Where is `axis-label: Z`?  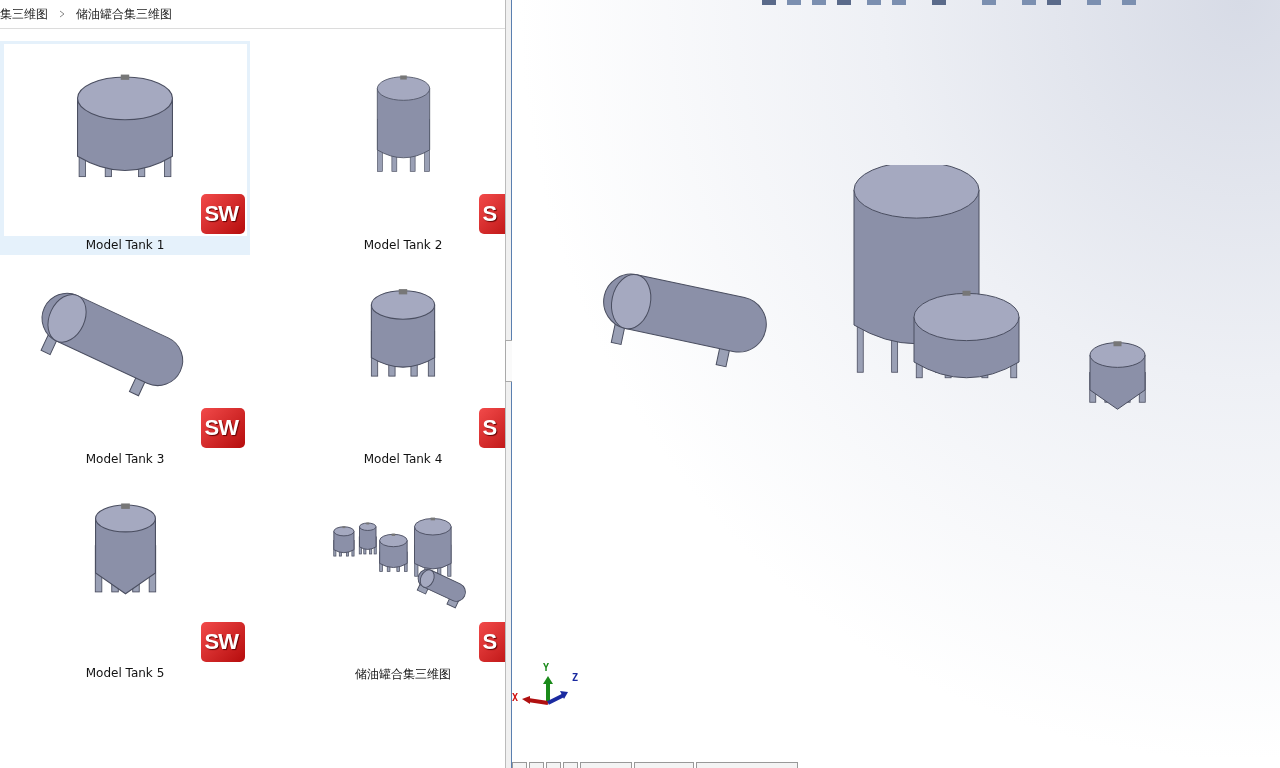 axis-label: Z is located at coordinates (575, 677).